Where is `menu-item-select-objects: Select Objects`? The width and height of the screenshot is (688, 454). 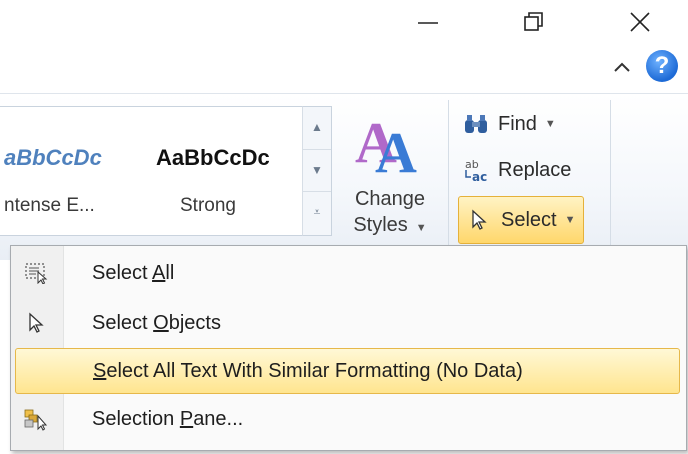 menu-item-select-objects: Select Objects is located at coordinates (347, 323).